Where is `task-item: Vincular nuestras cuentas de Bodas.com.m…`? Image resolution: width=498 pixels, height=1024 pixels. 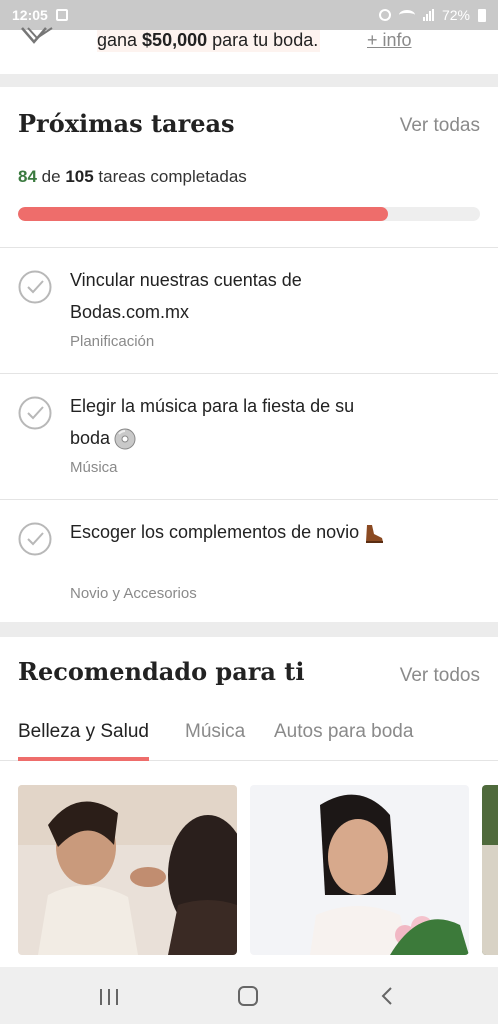
task-item: Vincular nuestras cuentas de Bodas.com.m… is located at coordinates (249, 310).